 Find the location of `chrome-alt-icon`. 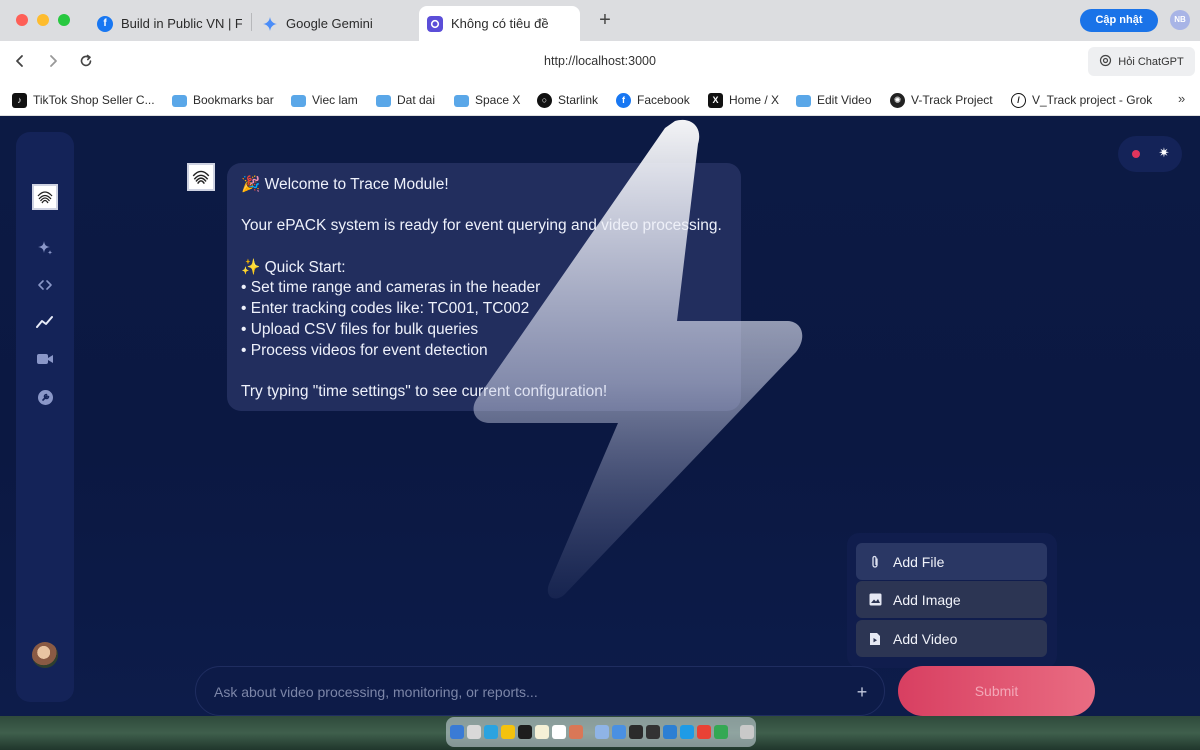

chrome-alt-icon is located at coordinates (704, 732).